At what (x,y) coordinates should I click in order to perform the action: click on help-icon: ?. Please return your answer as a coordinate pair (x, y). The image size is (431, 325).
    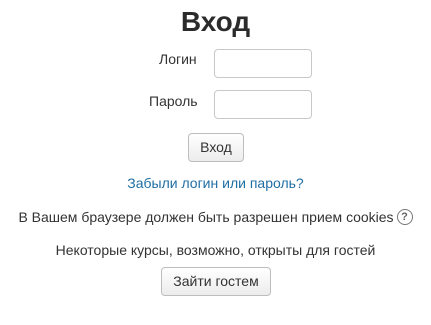
    Looking at the image, I should click on (404, 216).